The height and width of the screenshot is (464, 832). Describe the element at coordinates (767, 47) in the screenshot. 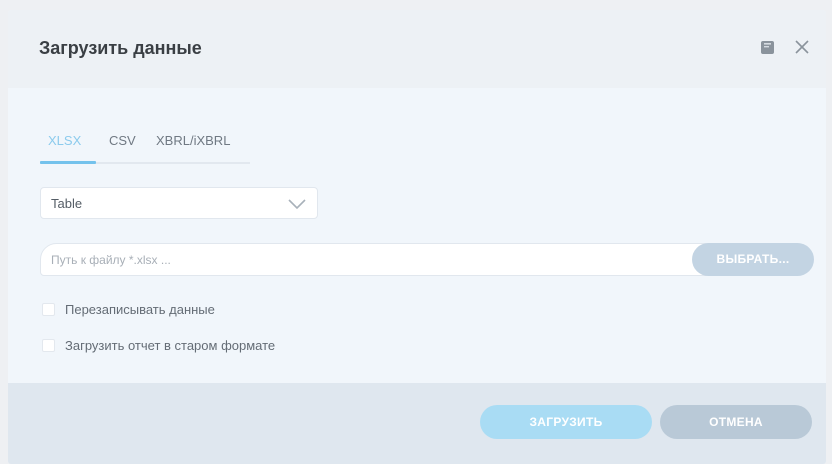

I see `help-book-icon` at that location.